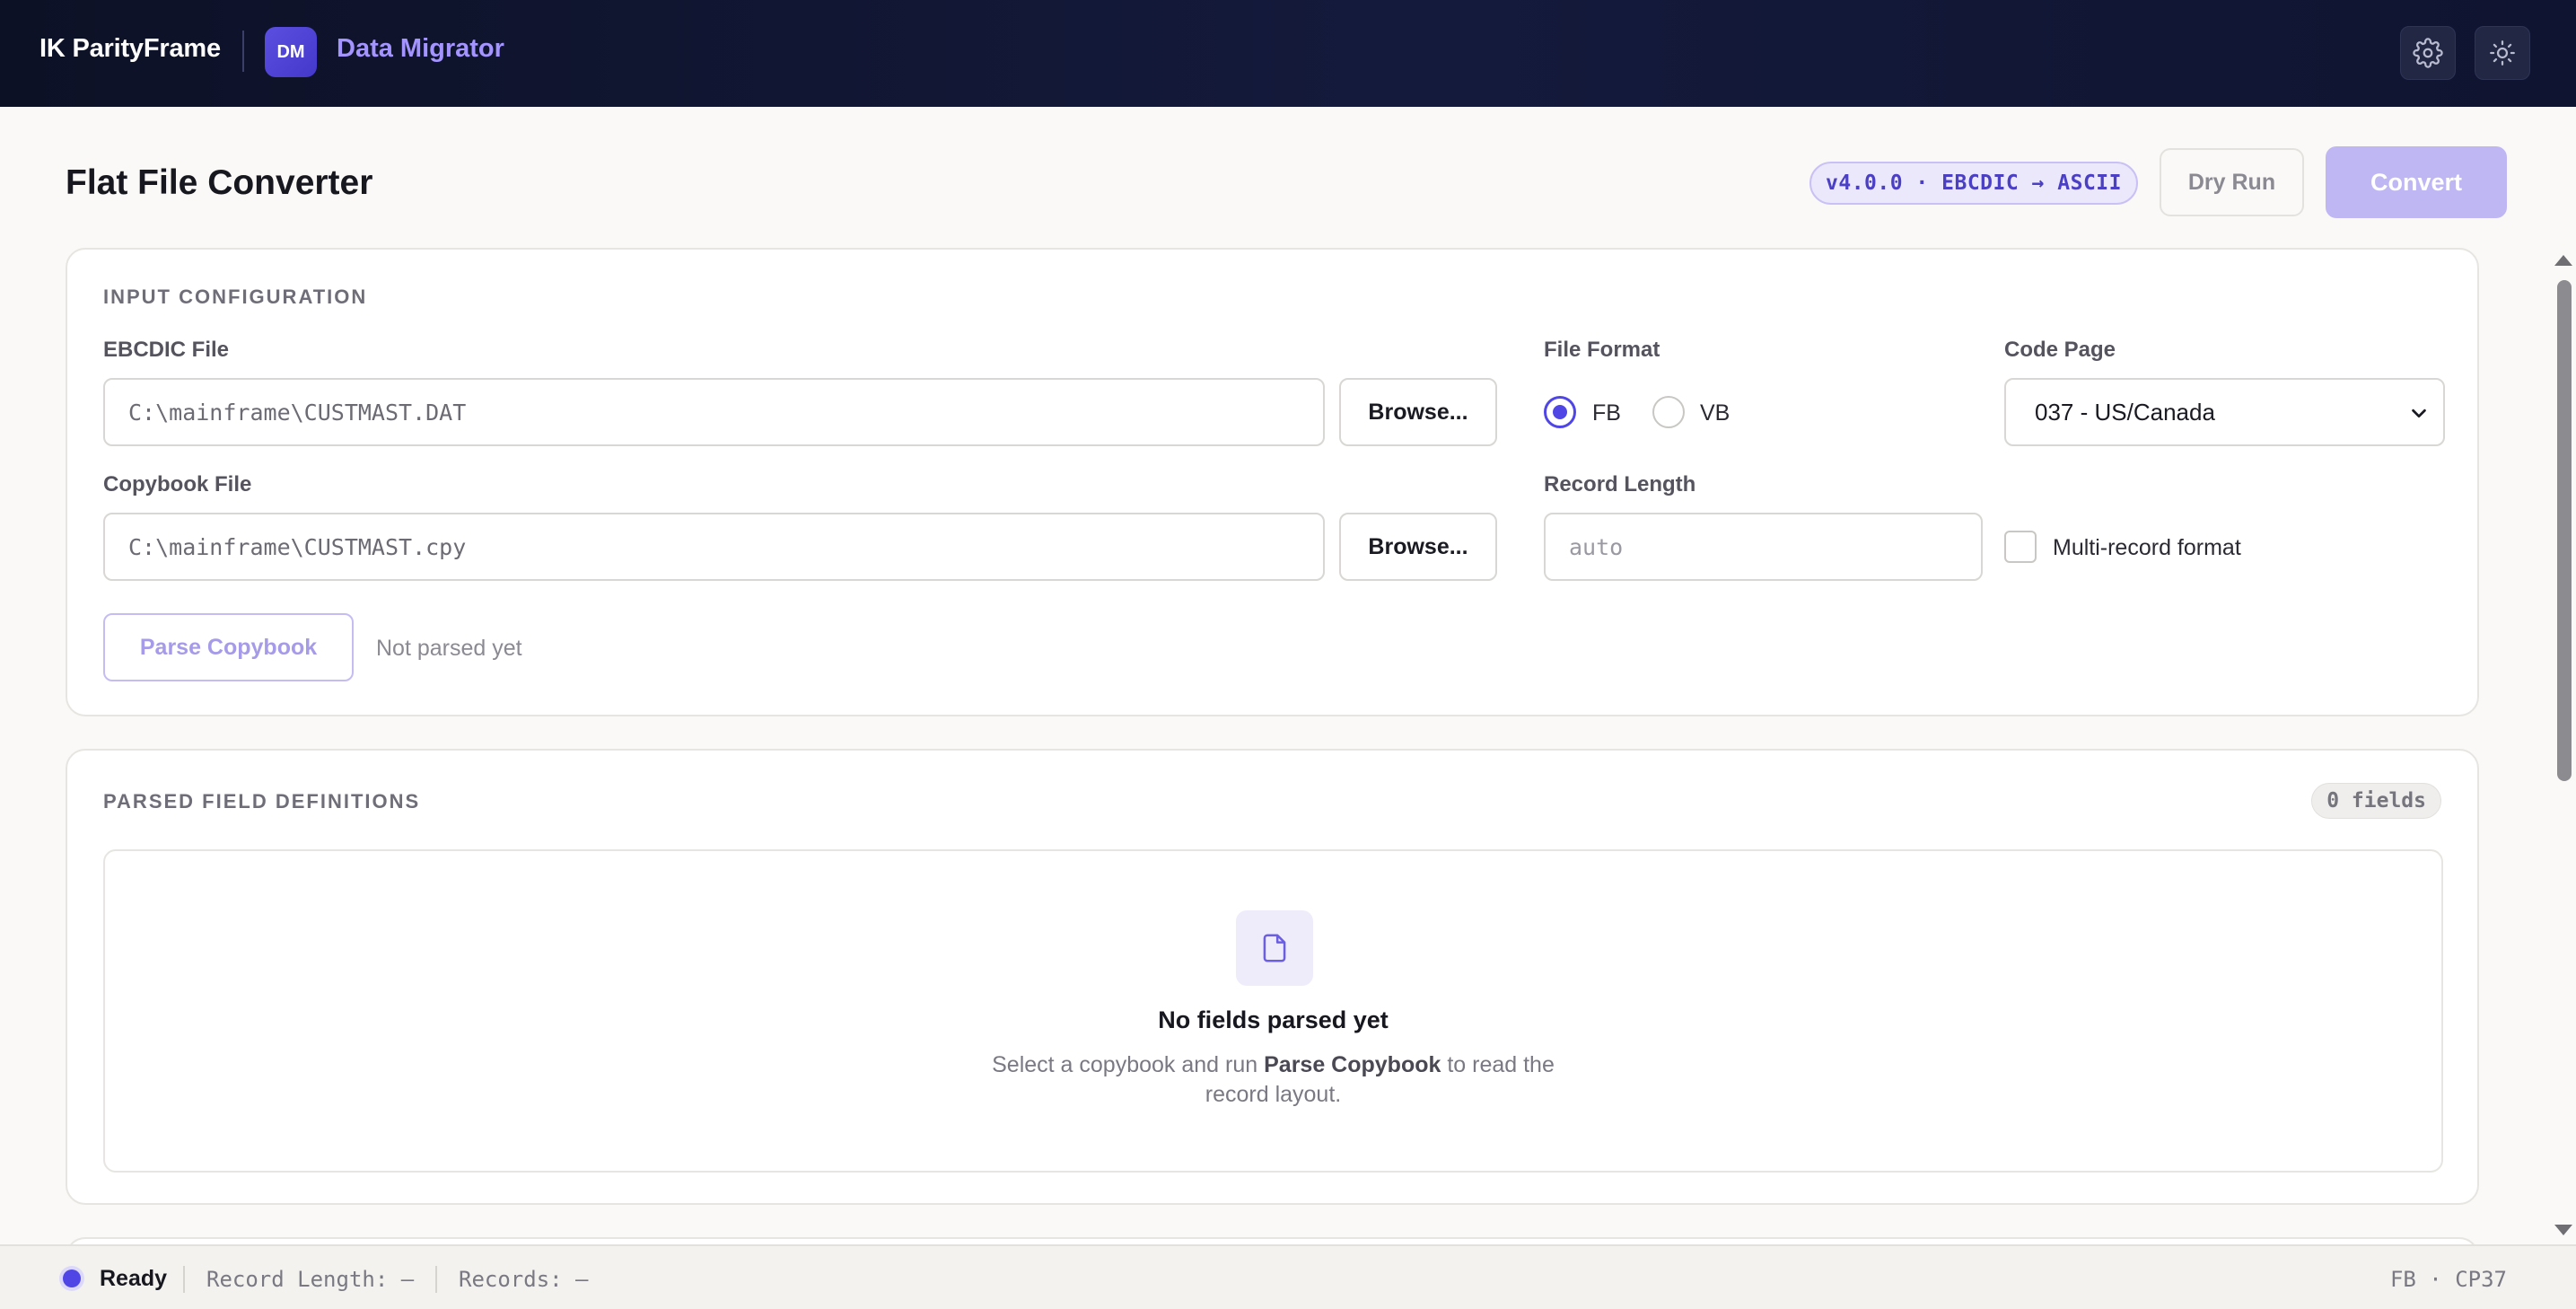  What do you see at coordinates (1288, 53) in the screenshot?
I see `top-bar: IK ParityFrame DM Data Migrator` at bounding box center [1288, 53].